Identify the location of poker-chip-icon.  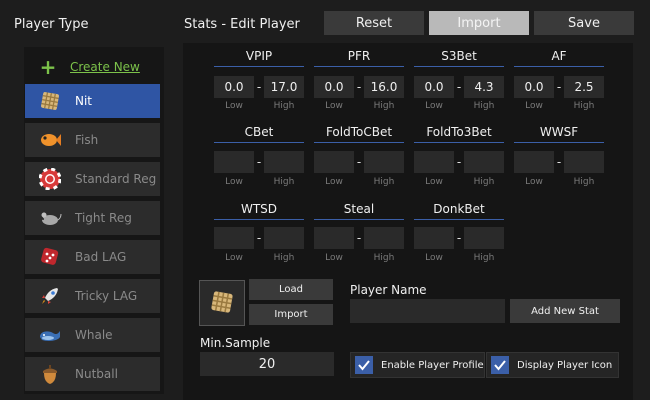
(50, 179).